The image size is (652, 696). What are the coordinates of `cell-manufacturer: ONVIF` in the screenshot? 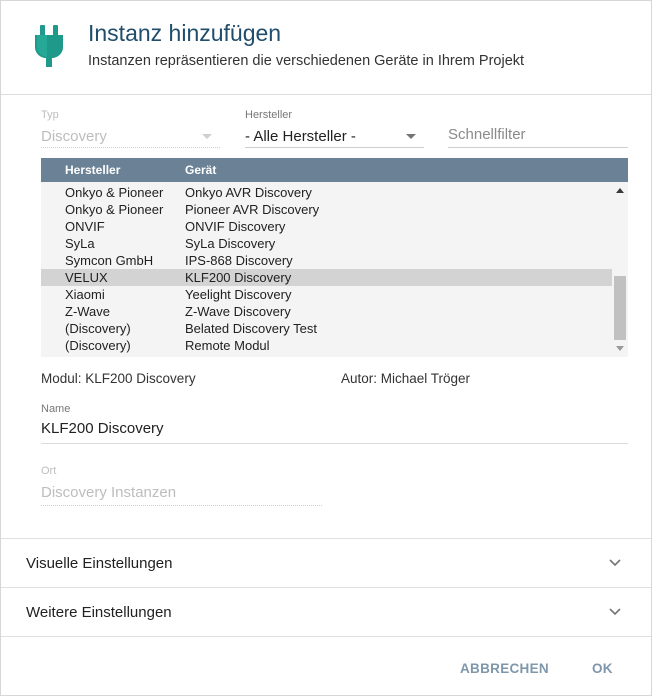 It's located at (85, 226).